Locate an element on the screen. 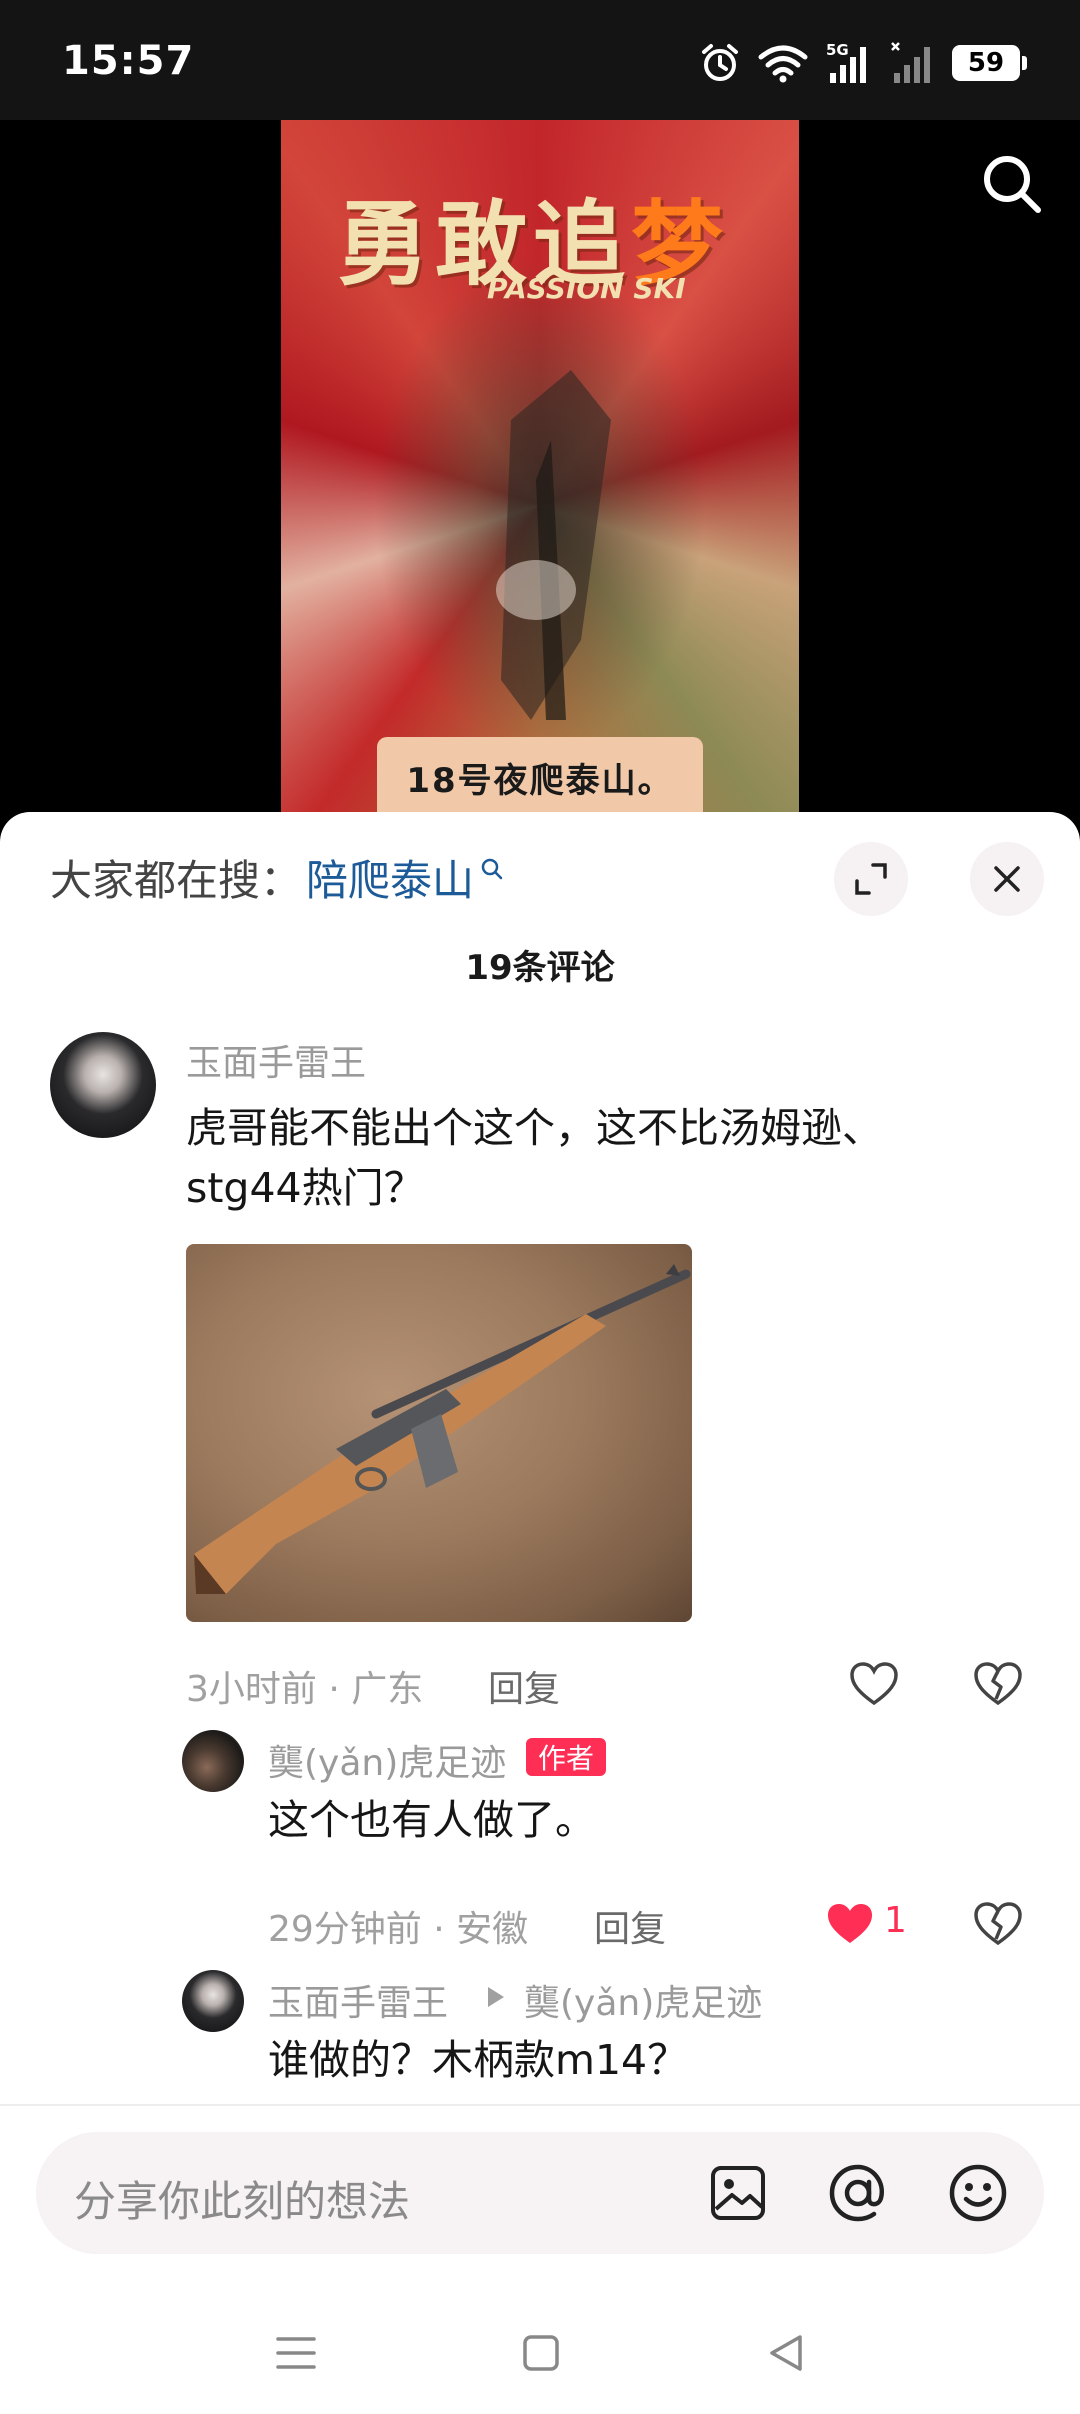 The width and height of the screenshot is (1080, 2414). rifle-silhouette is located at coordinates (553, 545).